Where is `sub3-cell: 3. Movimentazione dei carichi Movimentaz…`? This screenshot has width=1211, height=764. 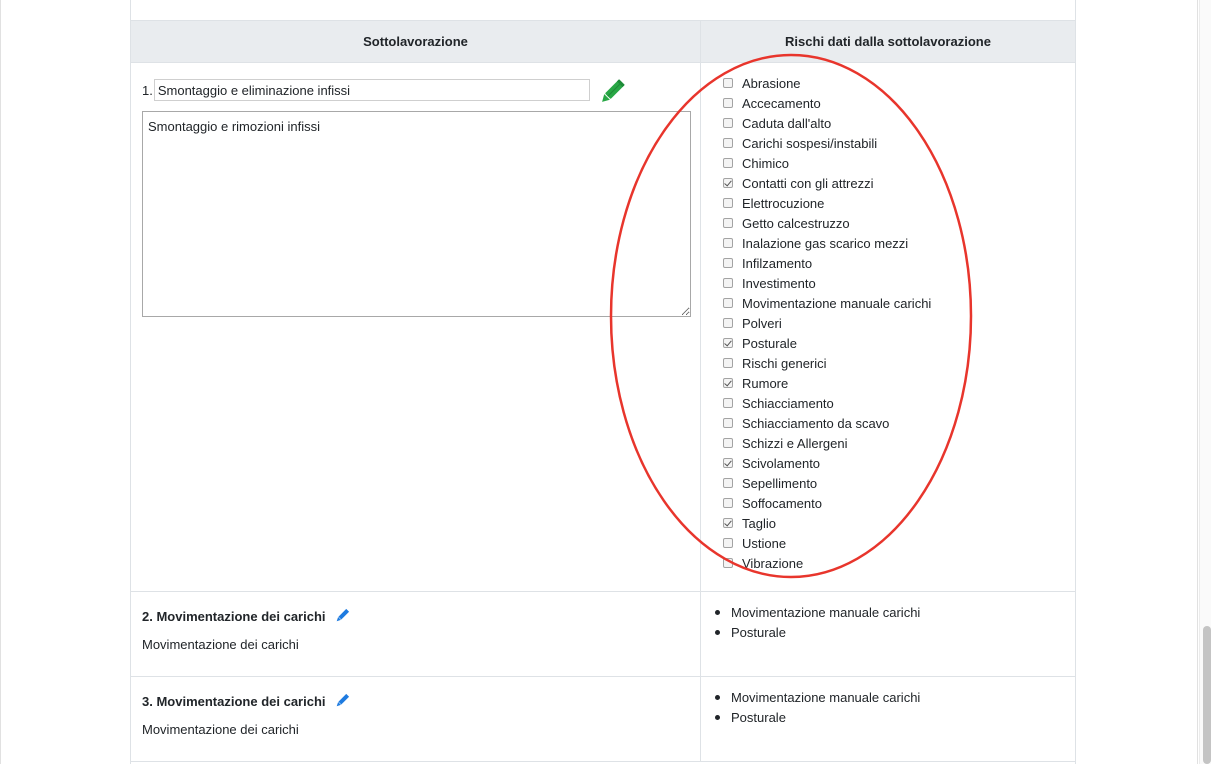 sub3-cell: 3. Movimentazione dei carichi Movimentaz… is located at coordinates (415, 719).